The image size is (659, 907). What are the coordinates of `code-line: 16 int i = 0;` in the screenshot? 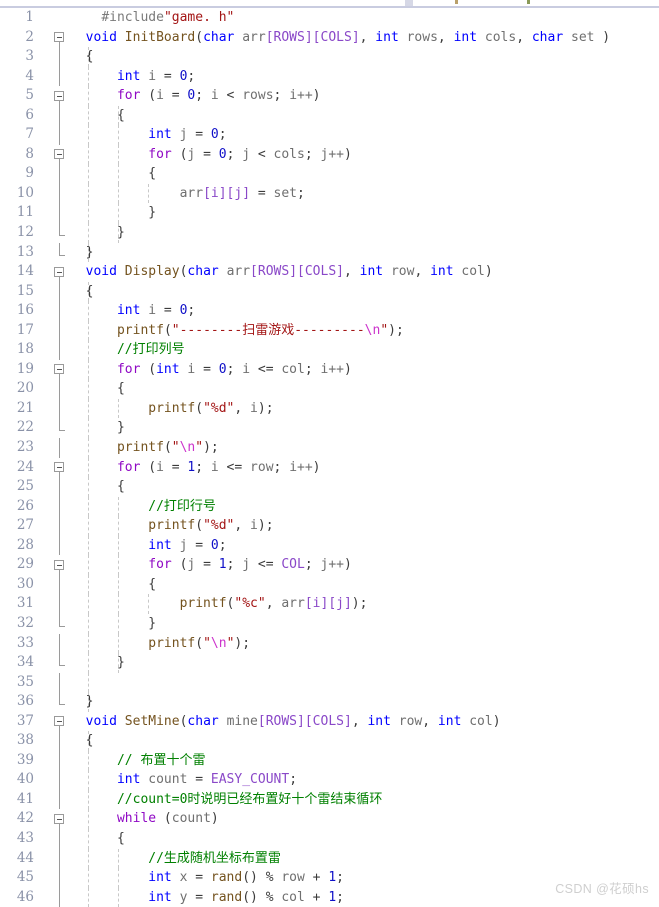 It's located at (329, 311).